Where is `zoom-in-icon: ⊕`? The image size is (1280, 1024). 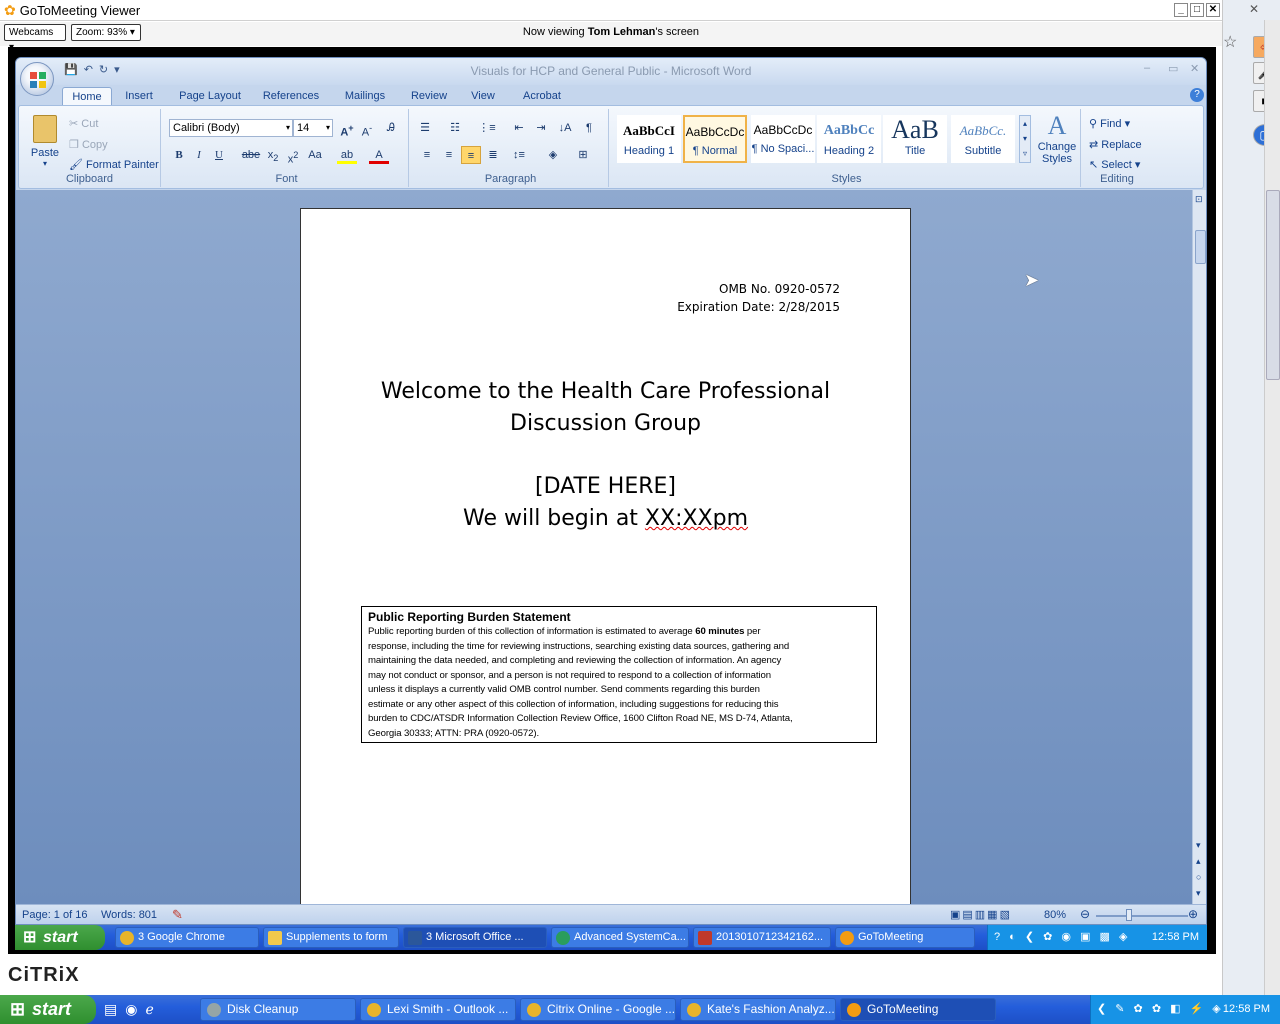 zoom-in-icon: ⊕ is located at coordinates (1193, 914).